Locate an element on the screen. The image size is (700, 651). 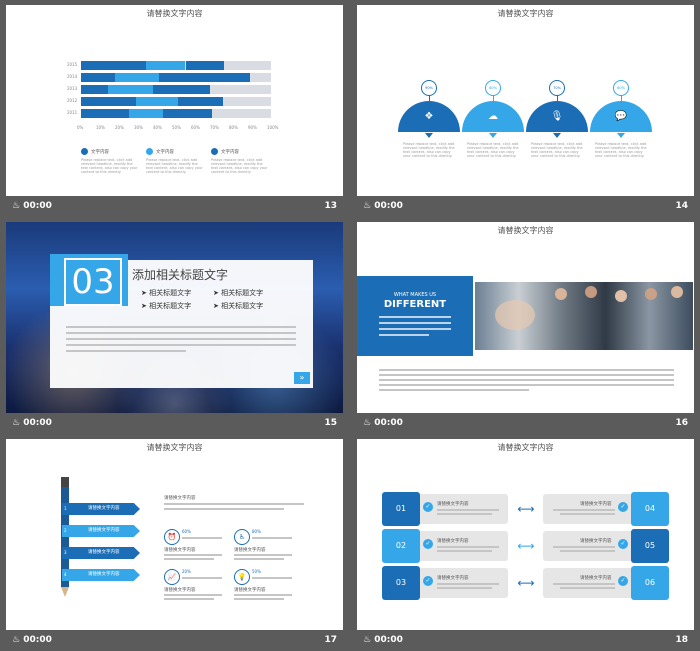
section-heading: 请替换文字内容 is located at coordinates (180, 498).